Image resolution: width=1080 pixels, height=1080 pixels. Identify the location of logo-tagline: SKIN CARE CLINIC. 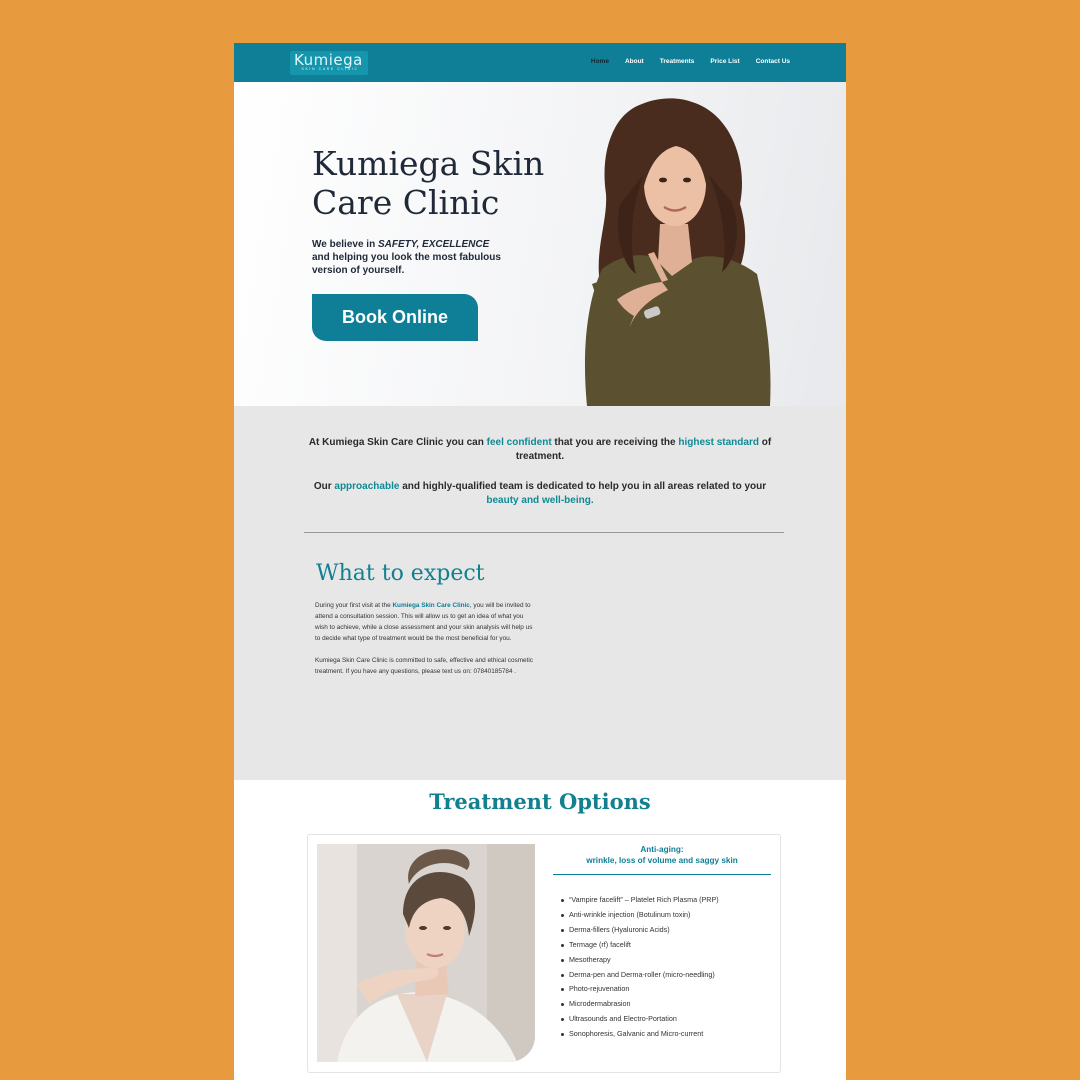
(330, 69).